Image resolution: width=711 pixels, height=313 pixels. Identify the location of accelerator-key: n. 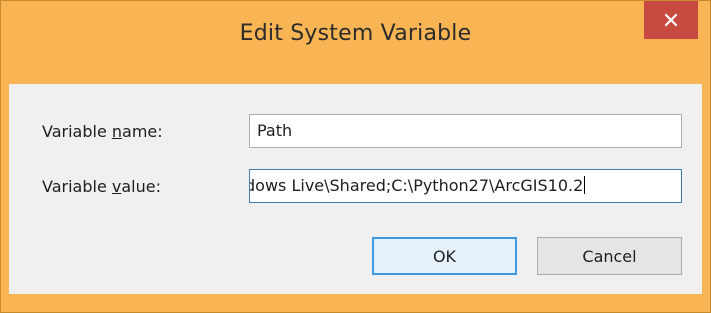
(117, 131).